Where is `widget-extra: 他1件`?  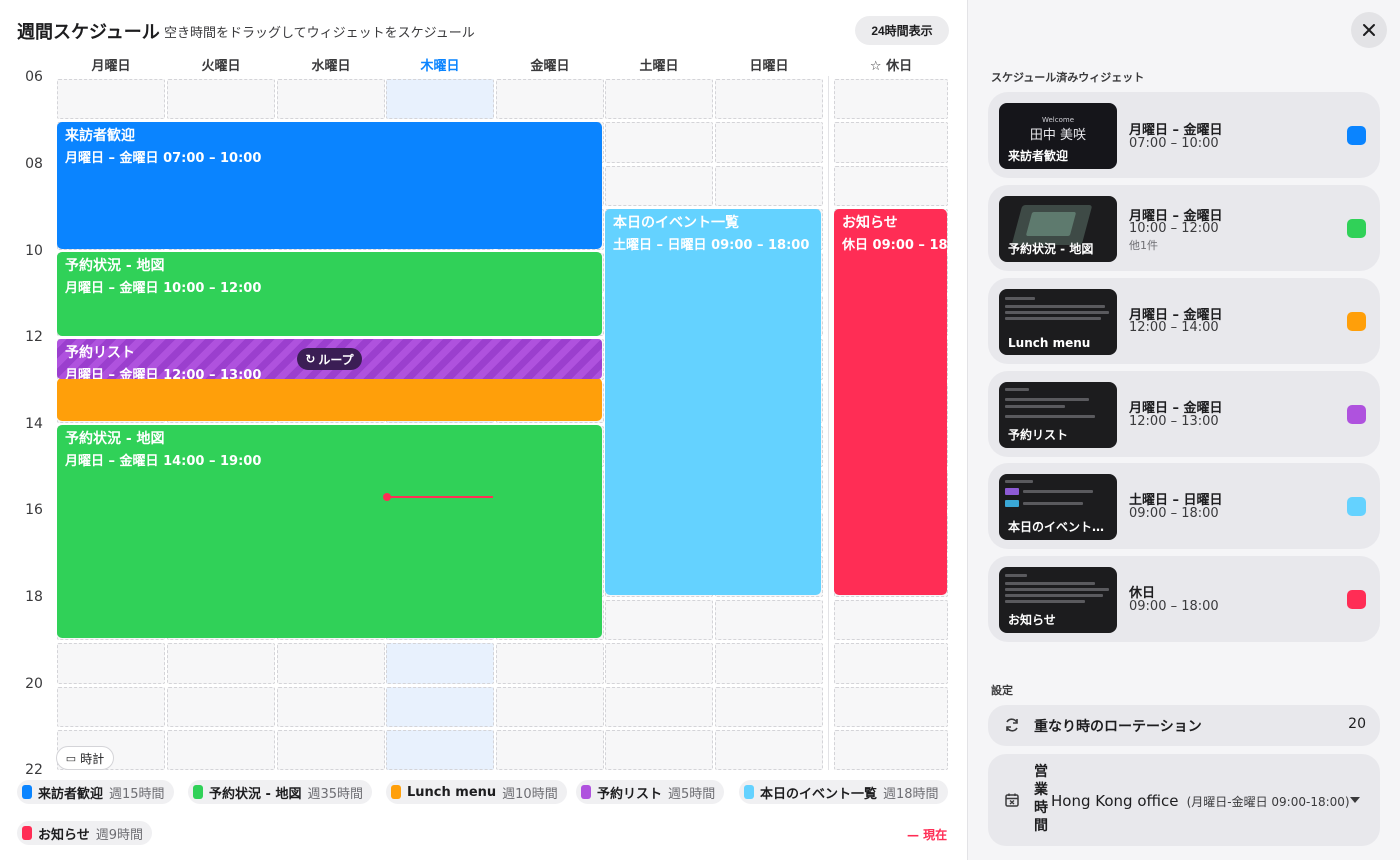
widget-extra: 他1件 is located at coordinates (1143, 245).